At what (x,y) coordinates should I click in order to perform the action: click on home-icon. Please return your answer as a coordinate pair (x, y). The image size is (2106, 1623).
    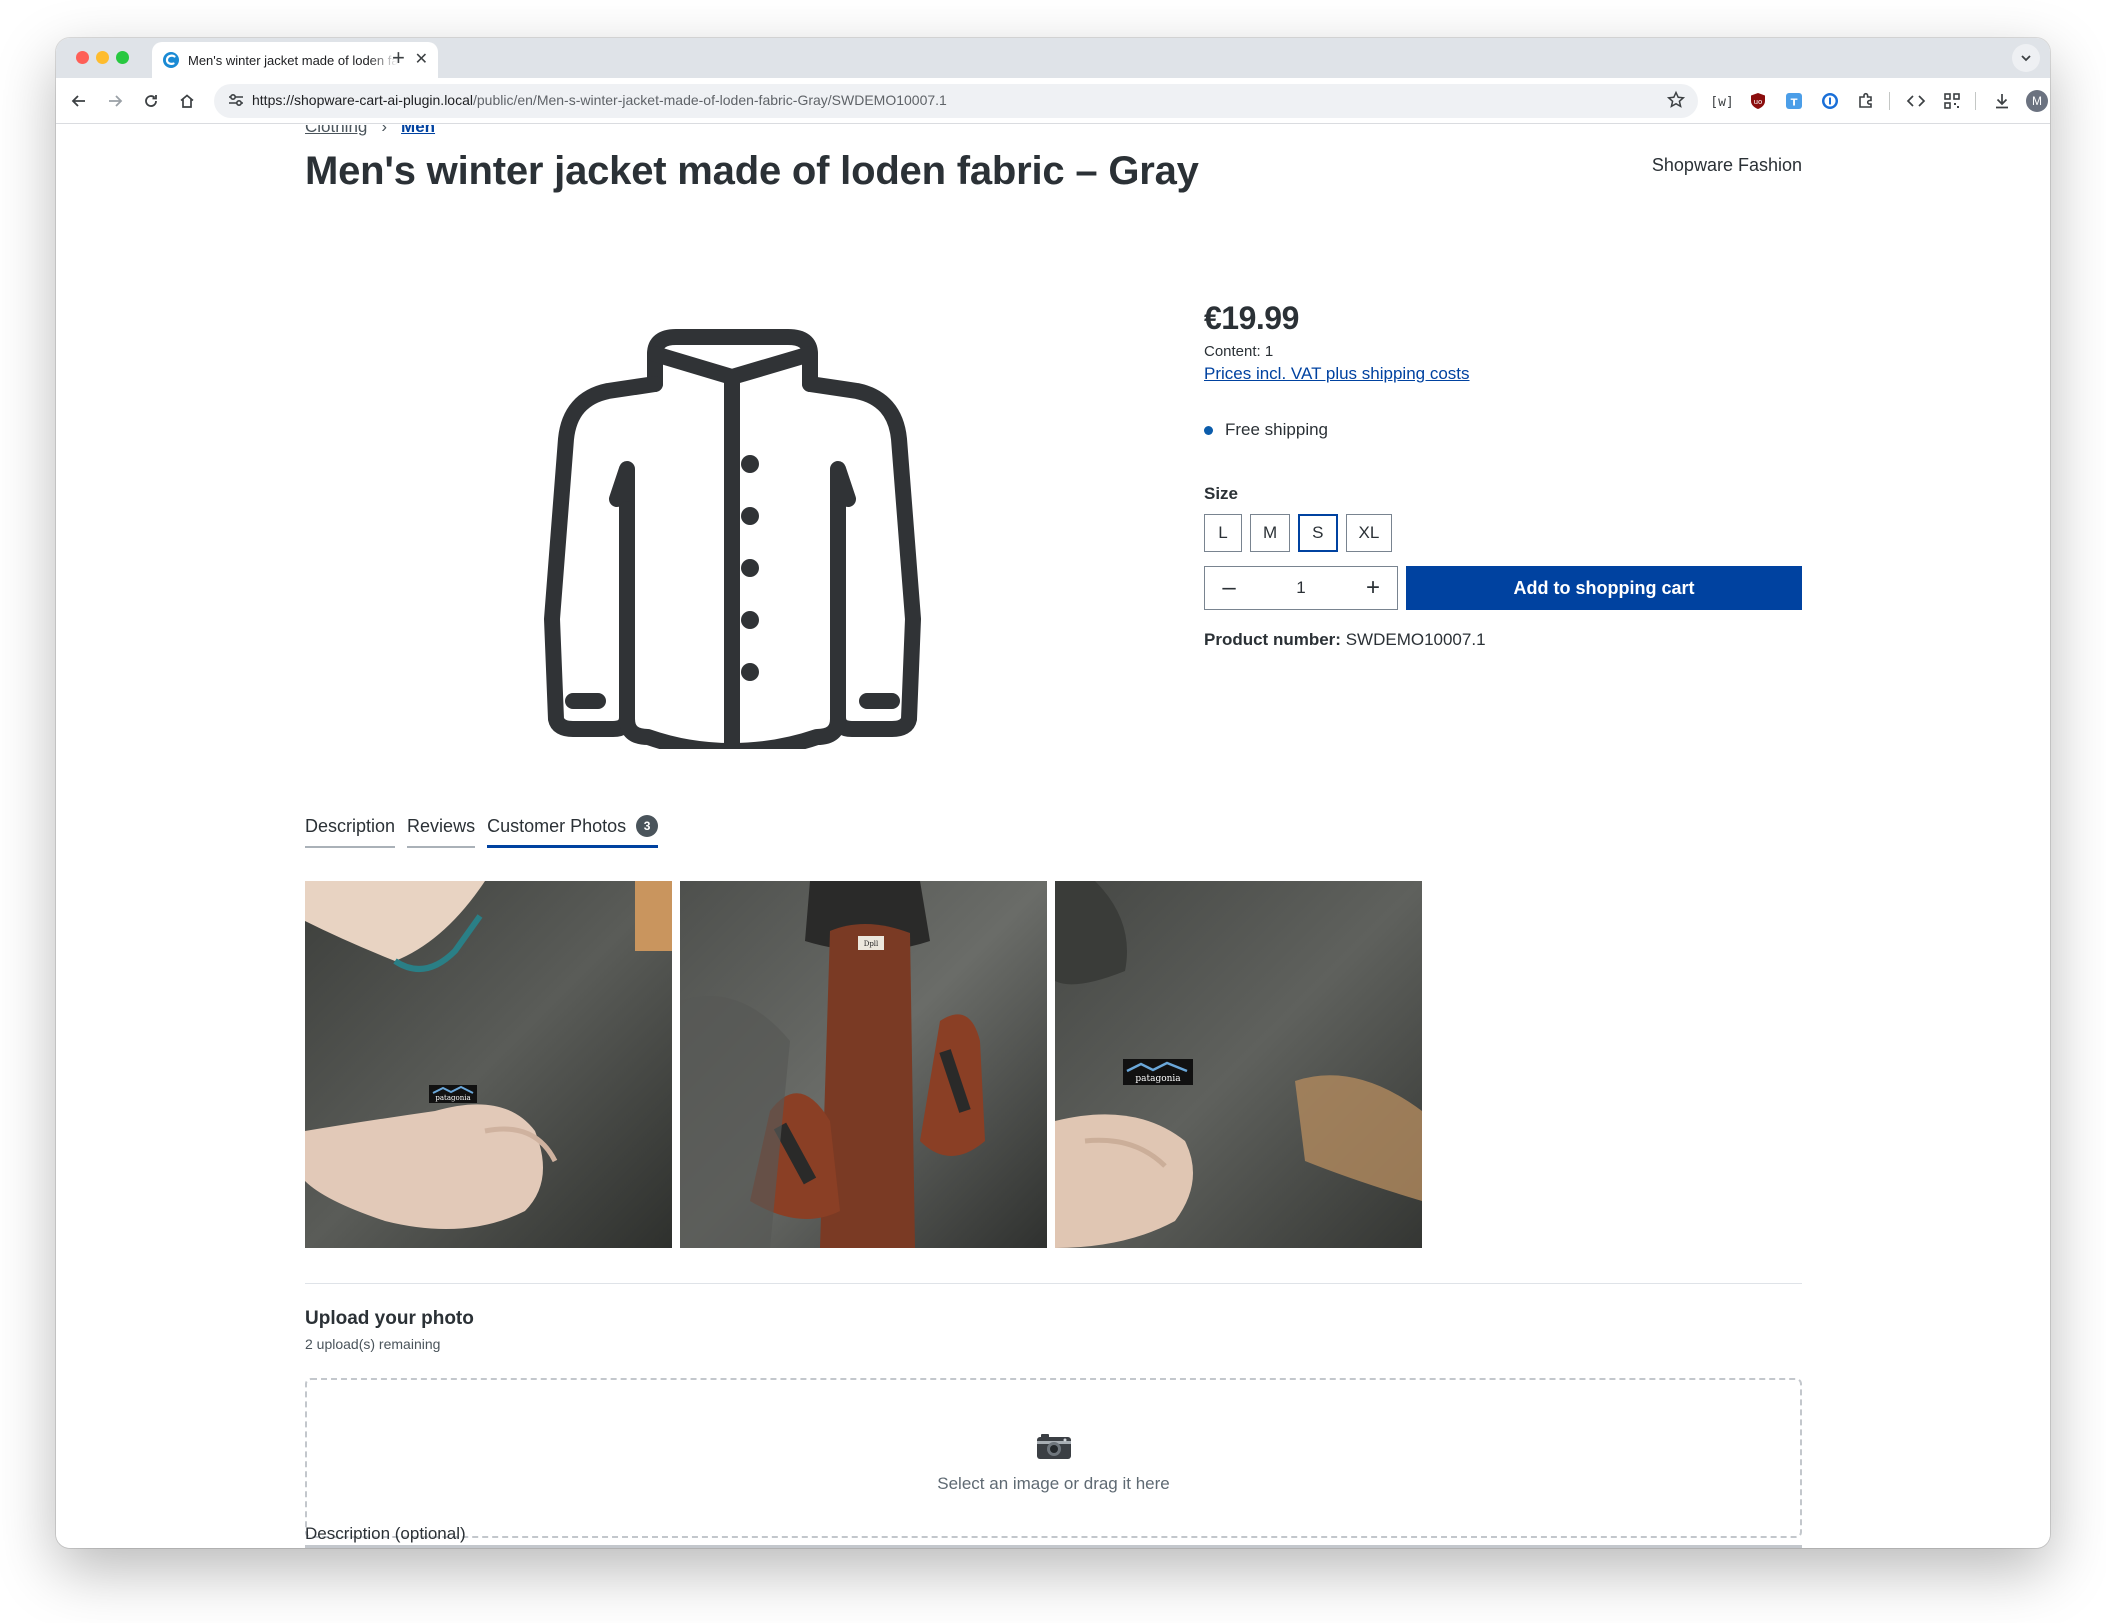
    Looking at the image, I should click on (187, 101).